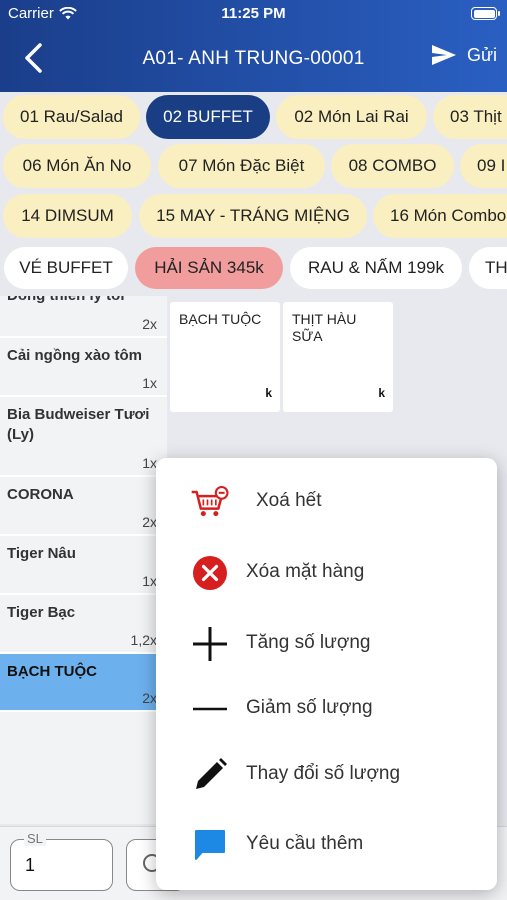 The width and height of the screenshot is (507, 900). I want to click on product-card: THỊT HÀU SỮA k, so click(338, 357).